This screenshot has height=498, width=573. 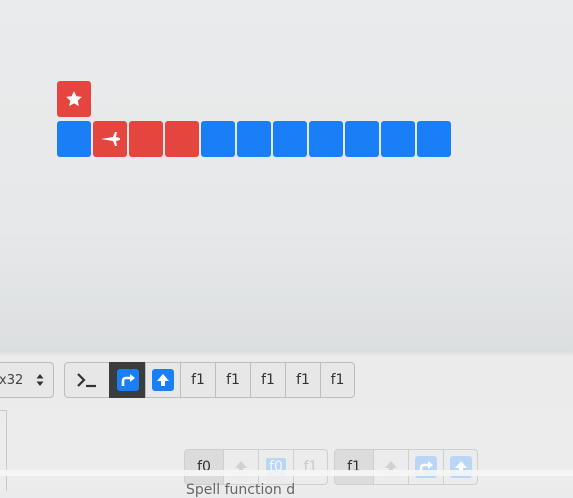 I want to click on size-select-value: x32, so click(x=12, y=380).